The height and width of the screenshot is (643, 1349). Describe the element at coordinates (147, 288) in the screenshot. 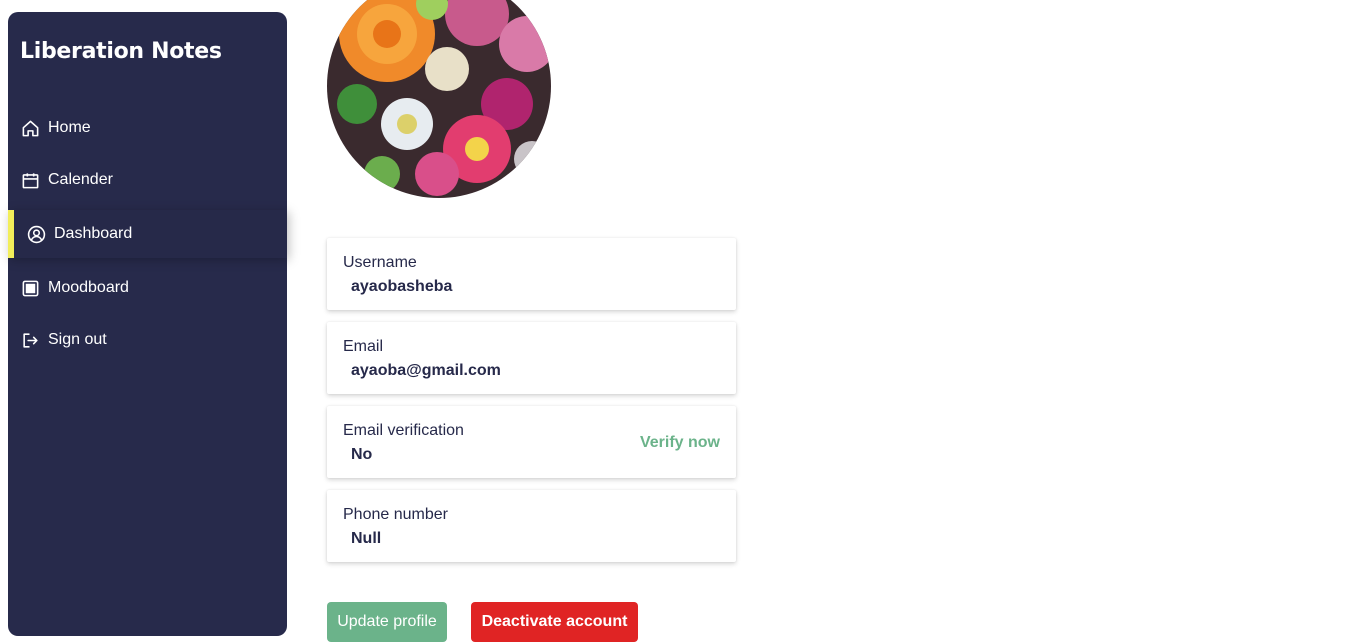

I see `sidebar-item-moodboard: Moodboard` at that location.